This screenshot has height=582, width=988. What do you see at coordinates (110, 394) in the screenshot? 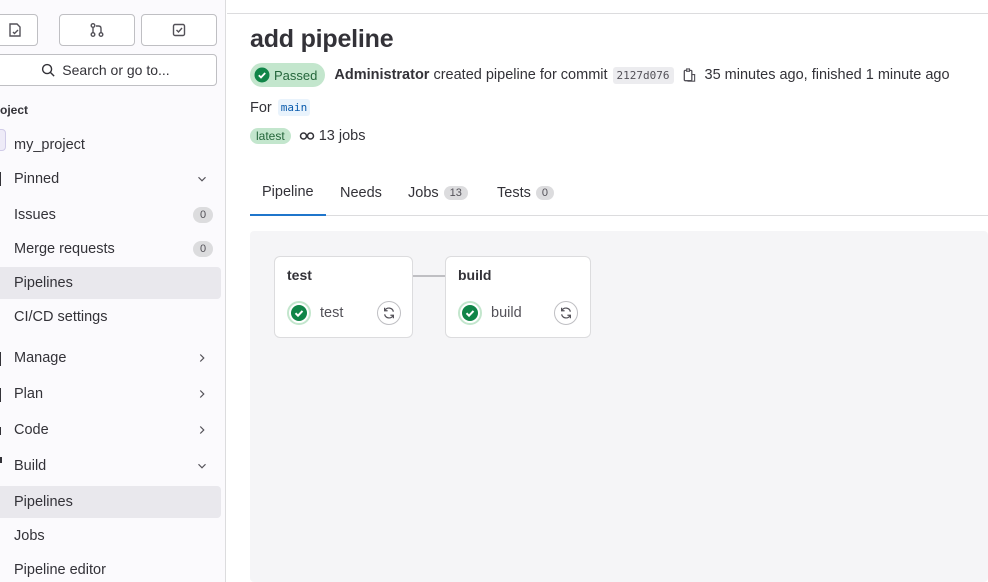
I see `sidebar-group-plan: Plan` at bounding box center [110, 394].